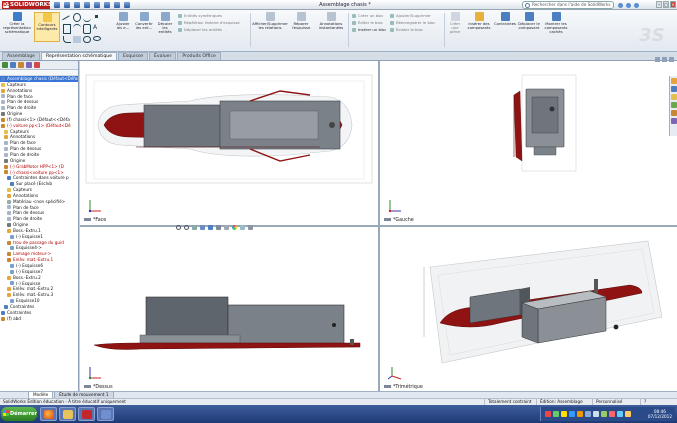 This screenshot has height=423, width=677. I want to click on ellipse-icon, so click(97, 38).